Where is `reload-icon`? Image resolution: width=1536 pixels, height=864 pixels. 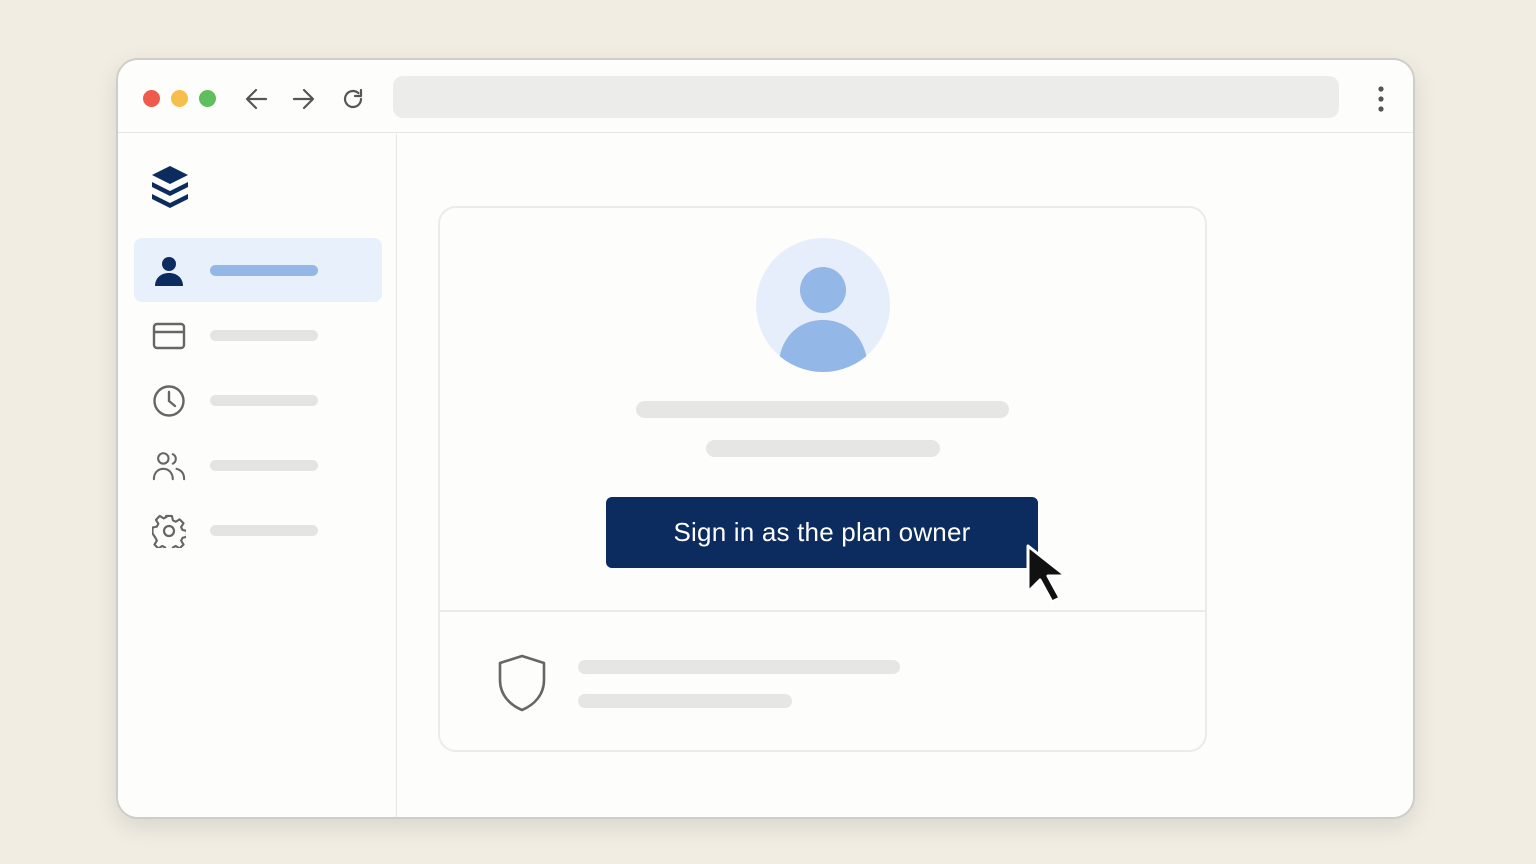
reload-icon is located at coordinates (353, 98).